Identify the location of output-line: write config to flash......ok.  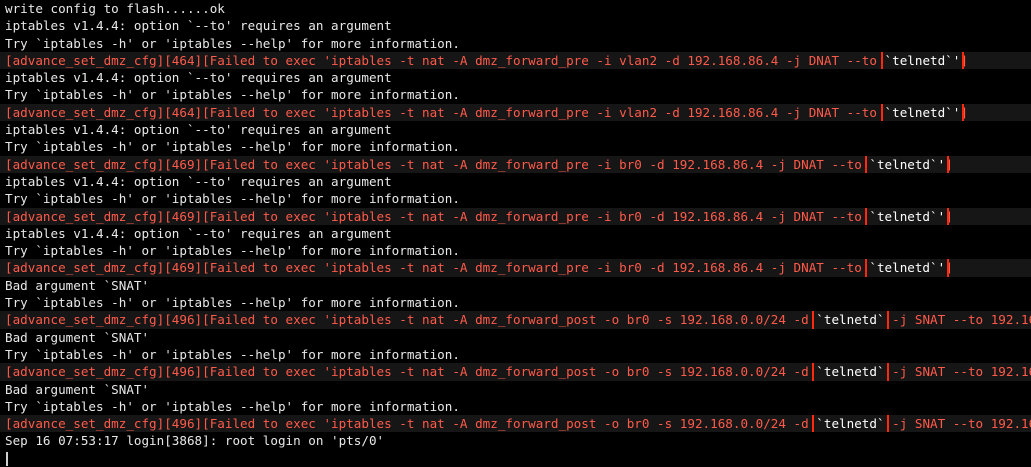
(515, 8).